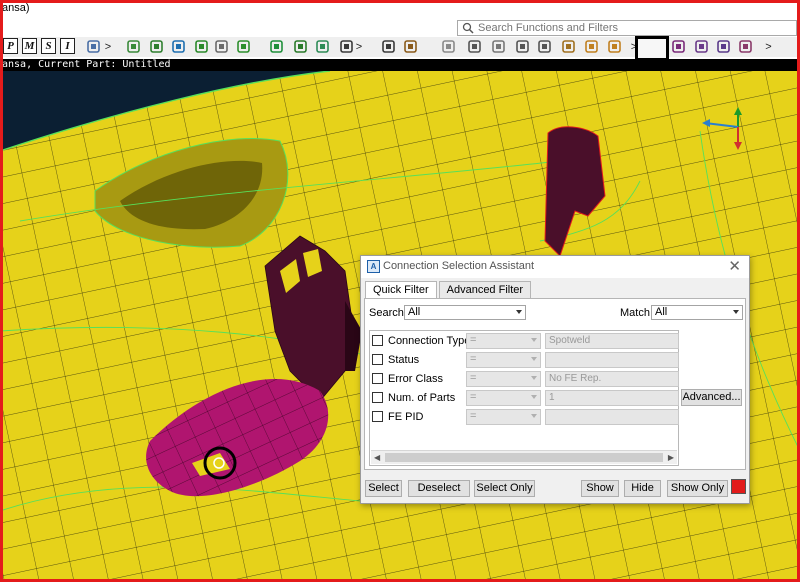 The width and height of the screenshot is (800, 582). What do you see at coordinates (377, 397) in the screenshot?
I see `num-parts-checkbox` at bounding box center [377, 397].